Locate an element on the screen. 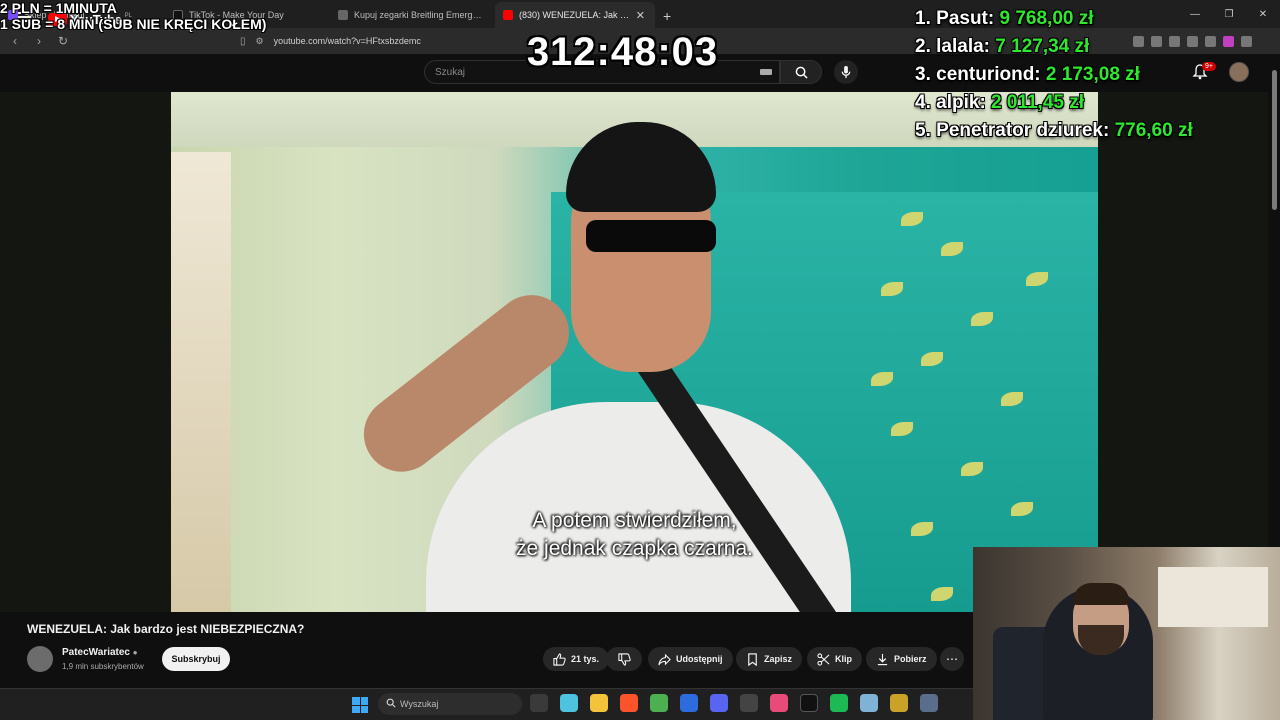  leaderboard-rank: 2. is located at coordinates (923, 46).